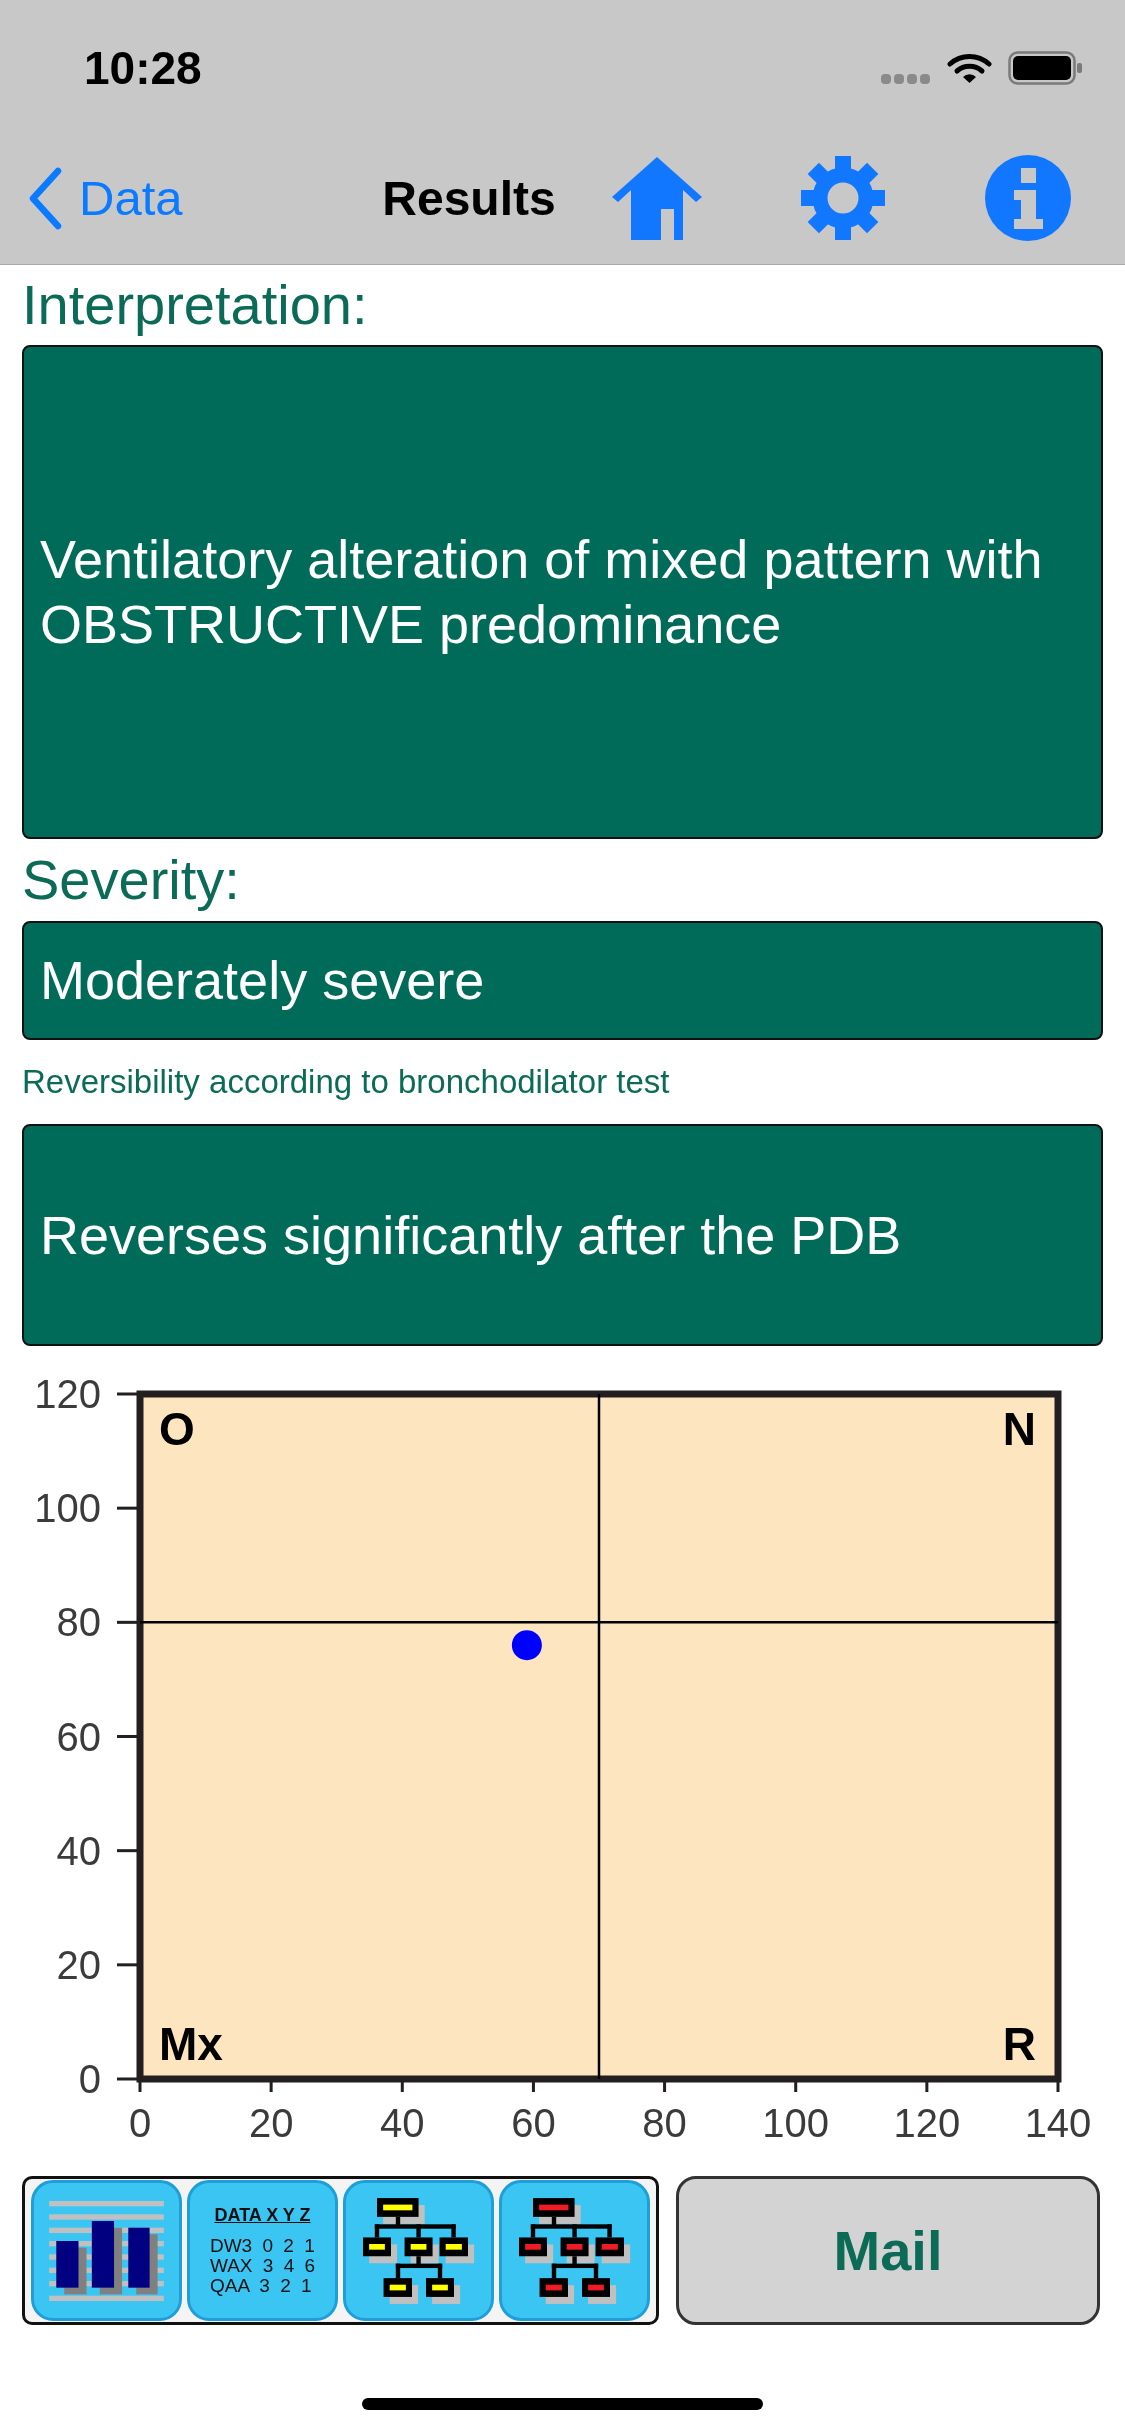  I want to click on severity-label: Severity:, so click(131, 880).